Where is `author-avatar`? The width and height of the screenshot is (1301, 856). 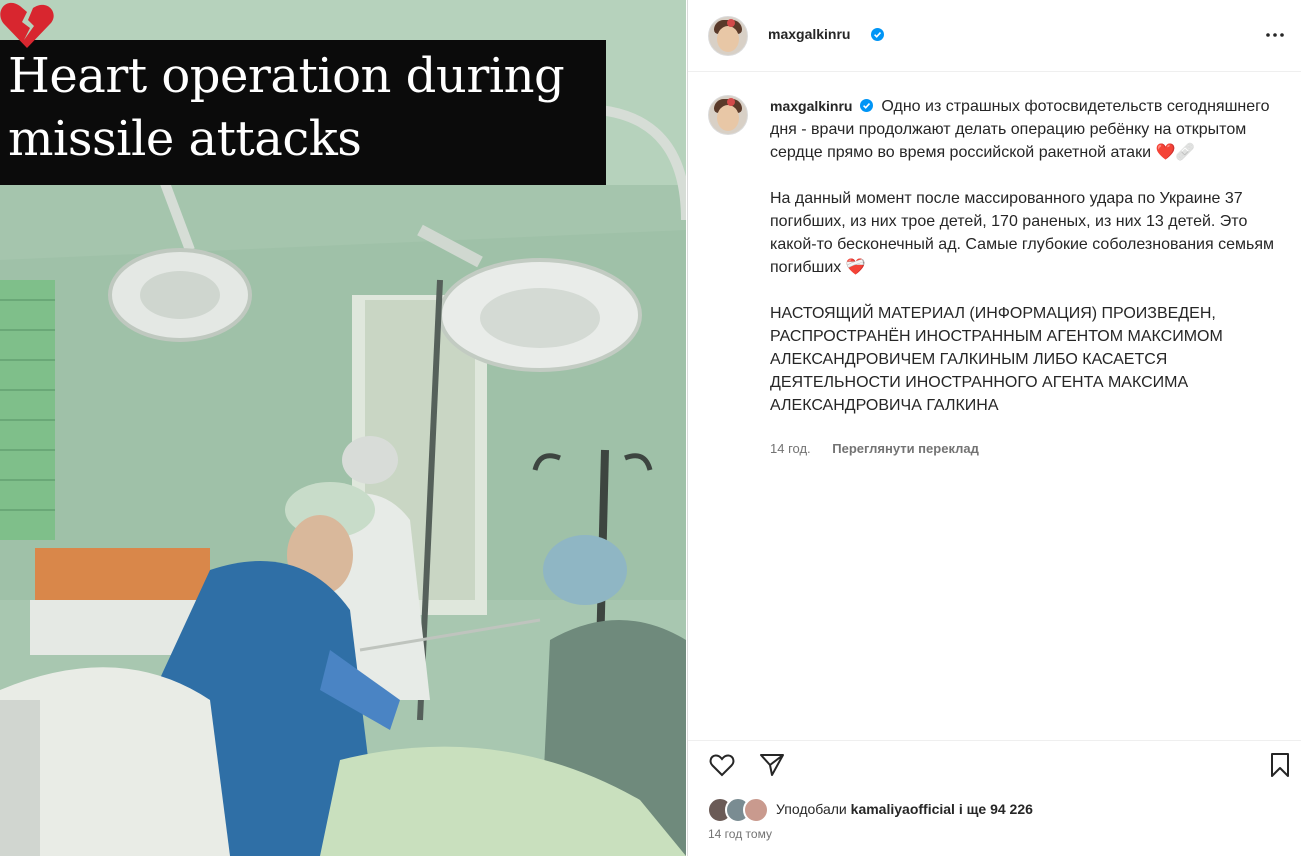
author-avatar is located at coordinates (728, 36).